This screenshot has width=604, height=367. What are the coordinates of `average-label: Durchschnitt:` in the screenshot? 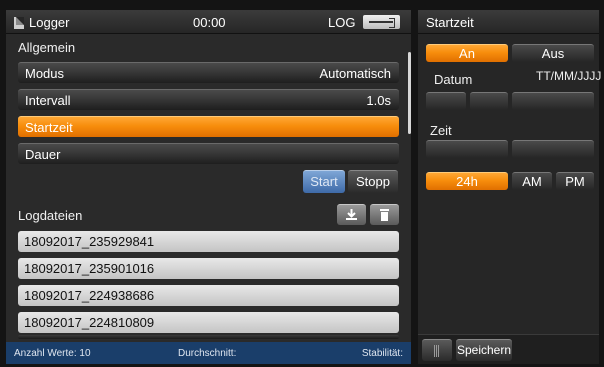 It's located at (207, 353).